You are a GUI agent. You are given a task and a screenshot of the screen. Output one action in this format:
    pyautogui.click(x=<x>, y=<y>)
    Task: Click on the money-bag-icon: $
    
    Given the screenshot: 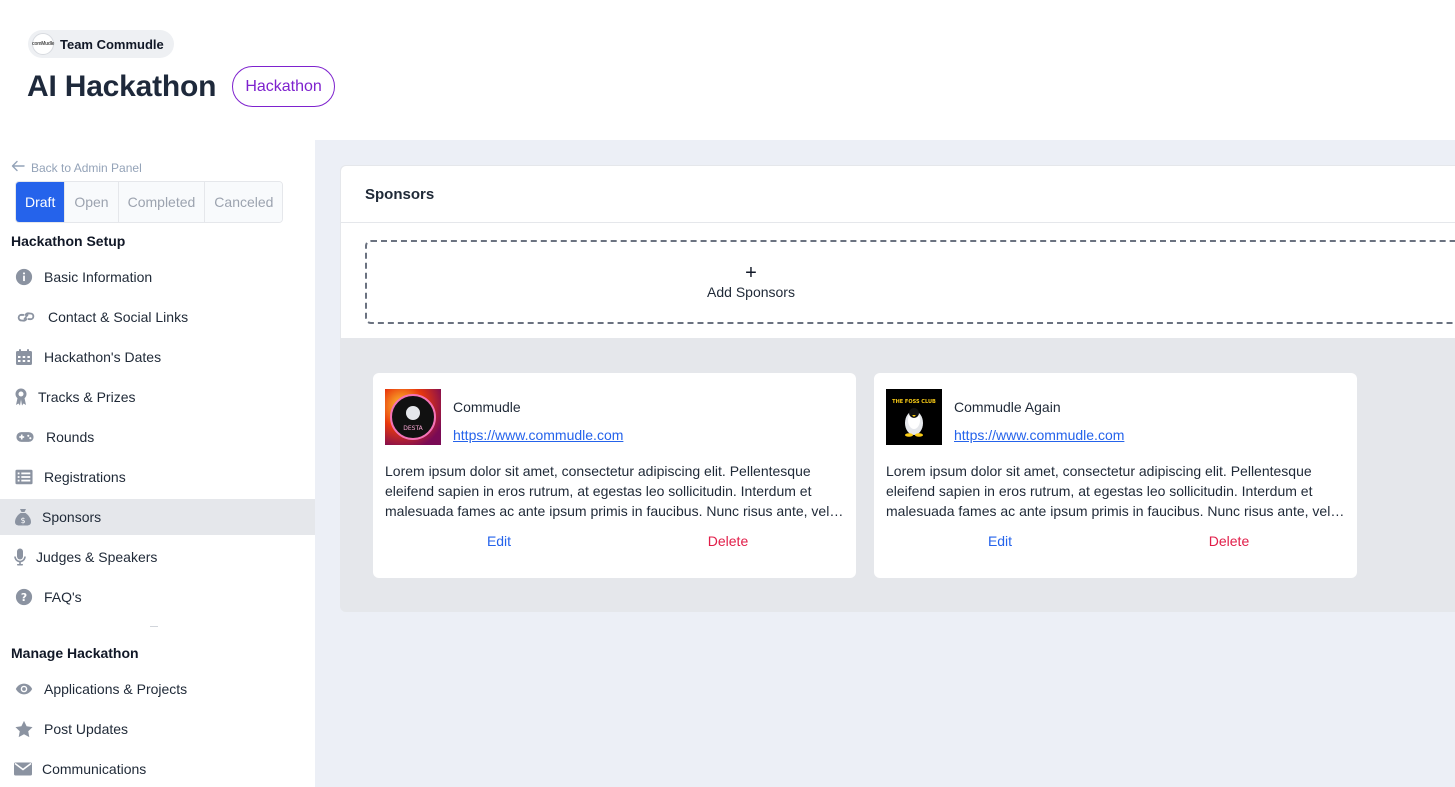 What is the action you would take?
    pyautogui.click(x=23, y=517)
    